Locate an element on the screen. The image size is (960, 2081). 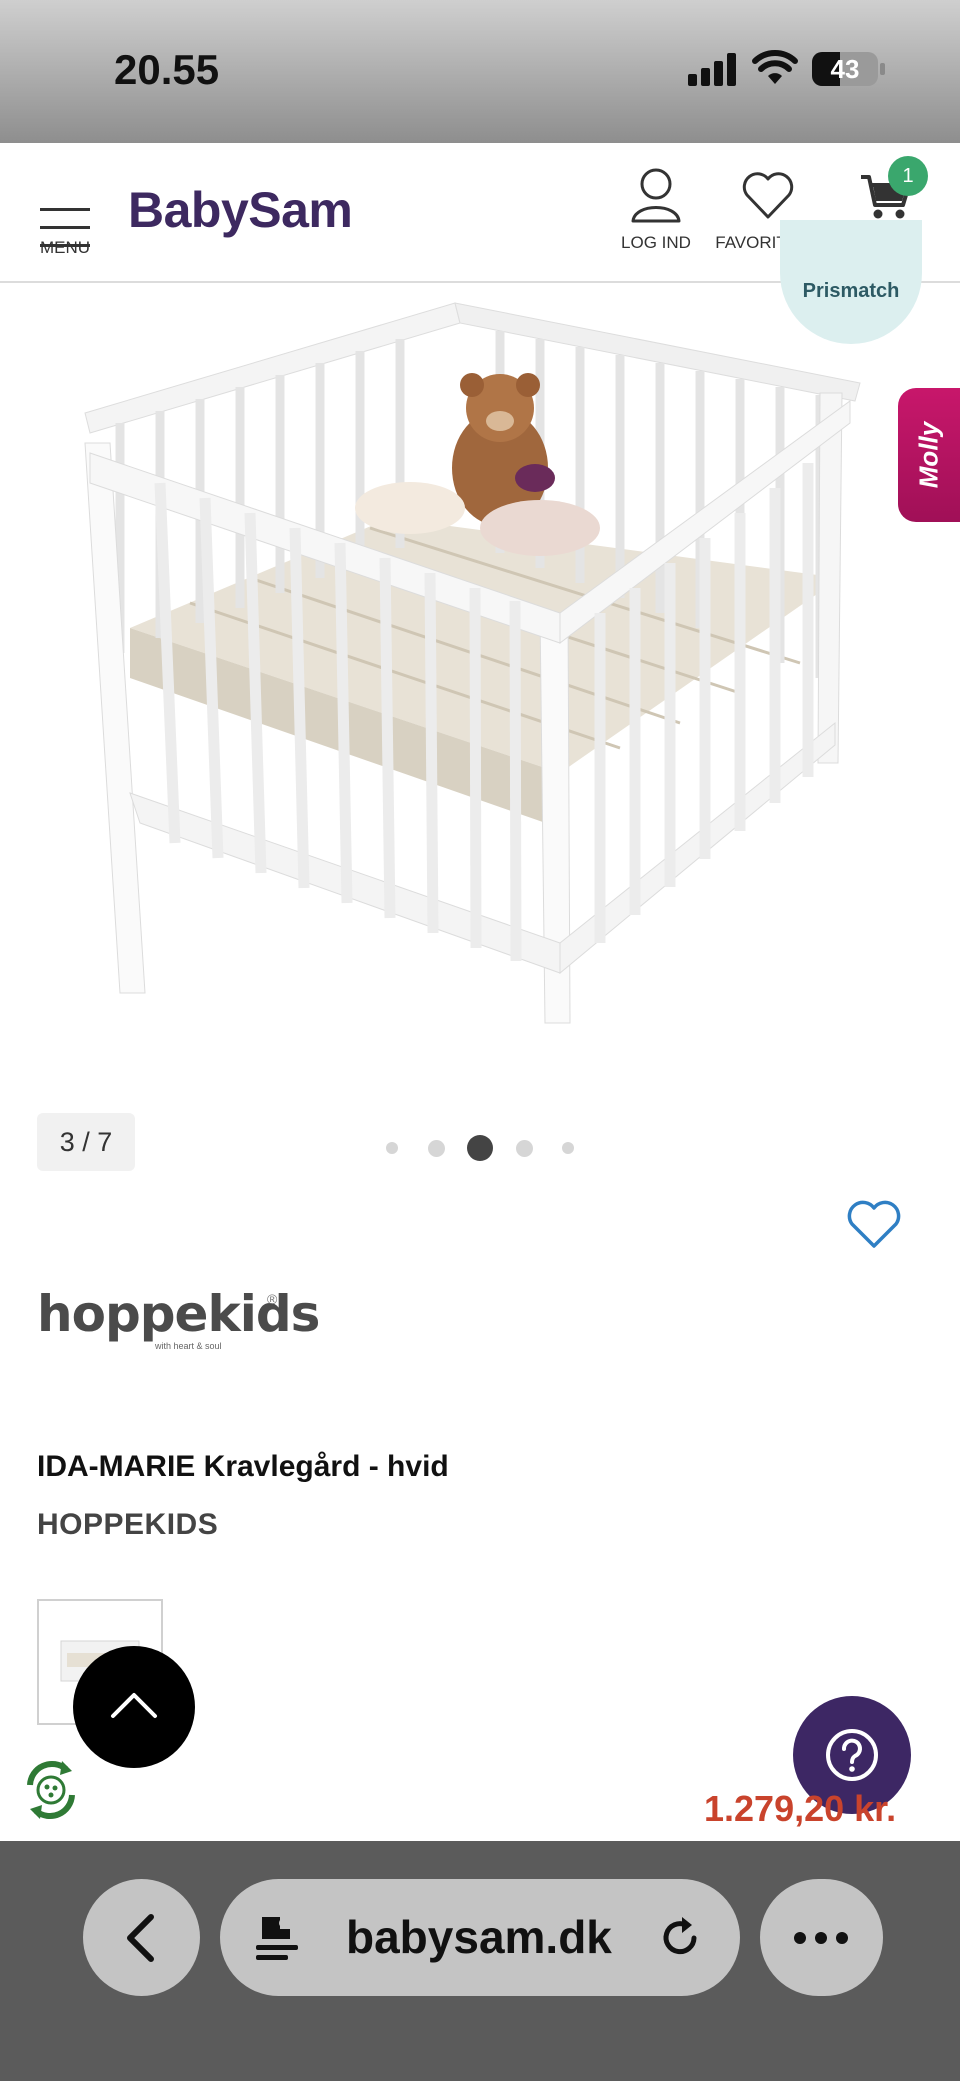
url-text: babysam.dk is located at coordinates (479, 1937).